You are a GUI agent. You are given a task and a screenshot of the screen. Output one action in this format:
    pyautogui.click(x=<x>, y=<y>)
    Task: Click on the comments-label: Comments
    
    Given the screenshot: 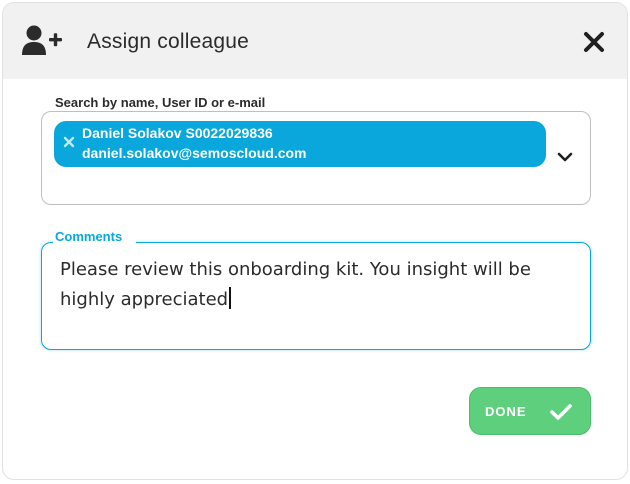 What is the action you would take?
    pyautogui.click(x=95, y=236)
    